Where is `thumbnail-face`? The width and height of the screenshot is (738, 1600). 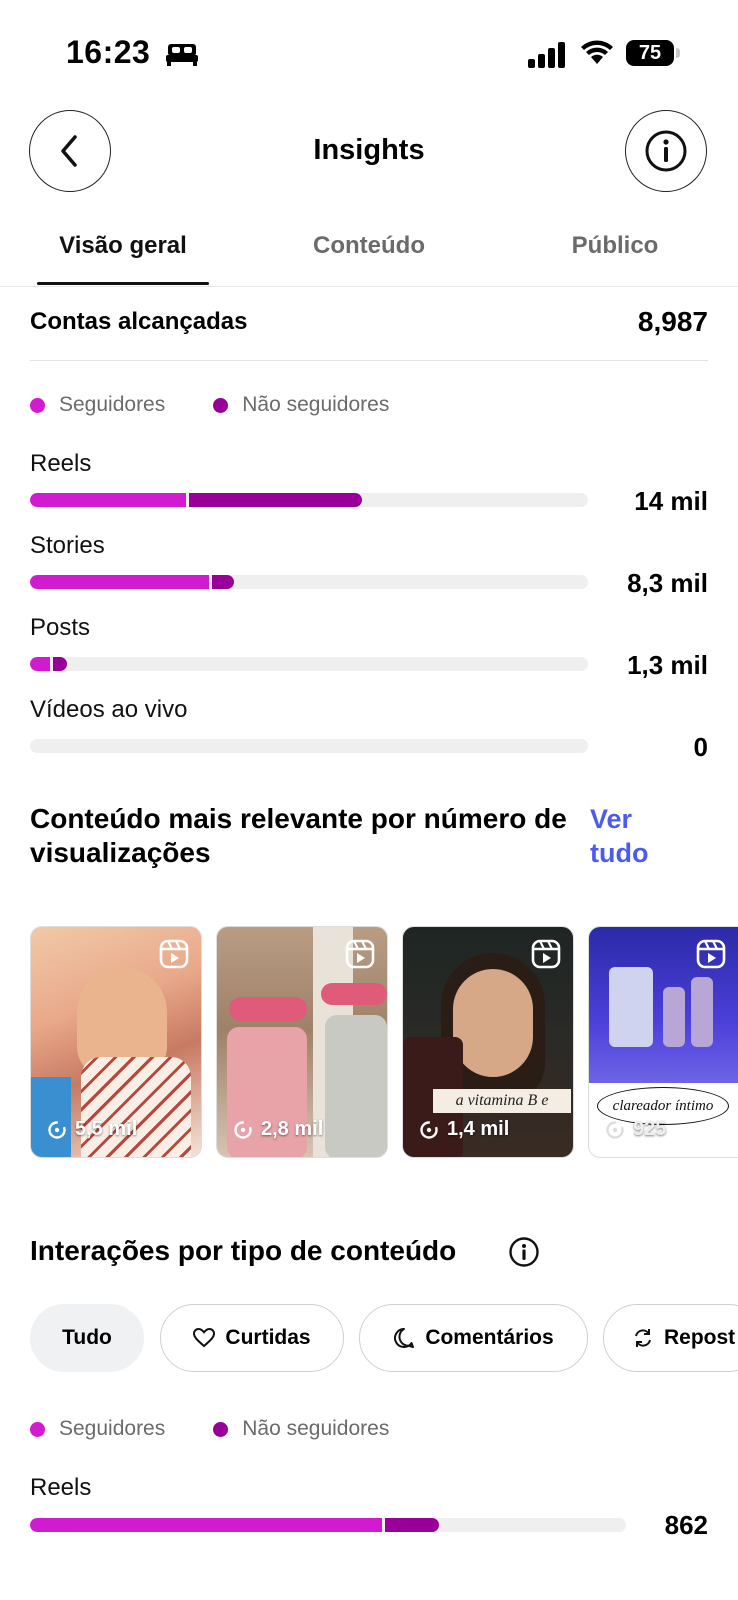 thumbnail-face is located at coordinates (493, 1023).